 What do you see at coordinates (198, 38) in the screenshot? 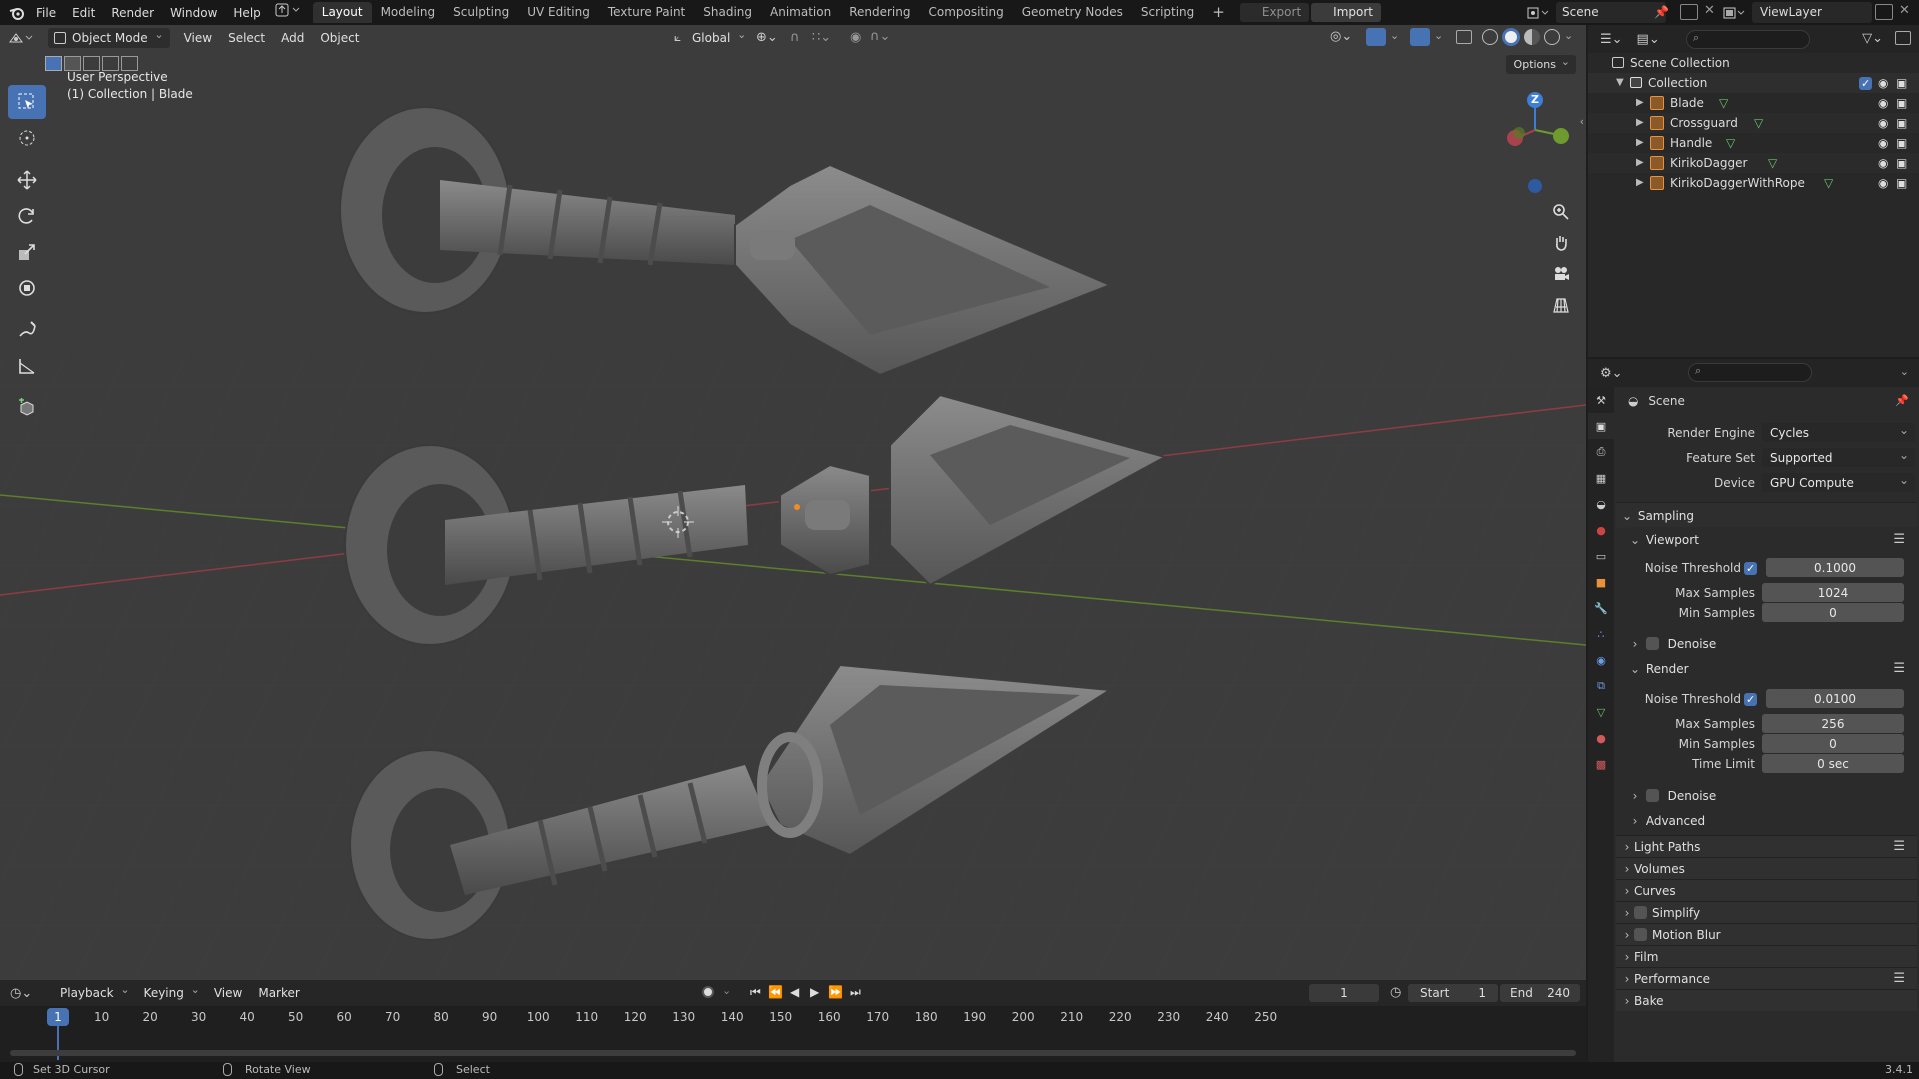
I see `viewport-menu-view: View` at bounding box center [198, 38].